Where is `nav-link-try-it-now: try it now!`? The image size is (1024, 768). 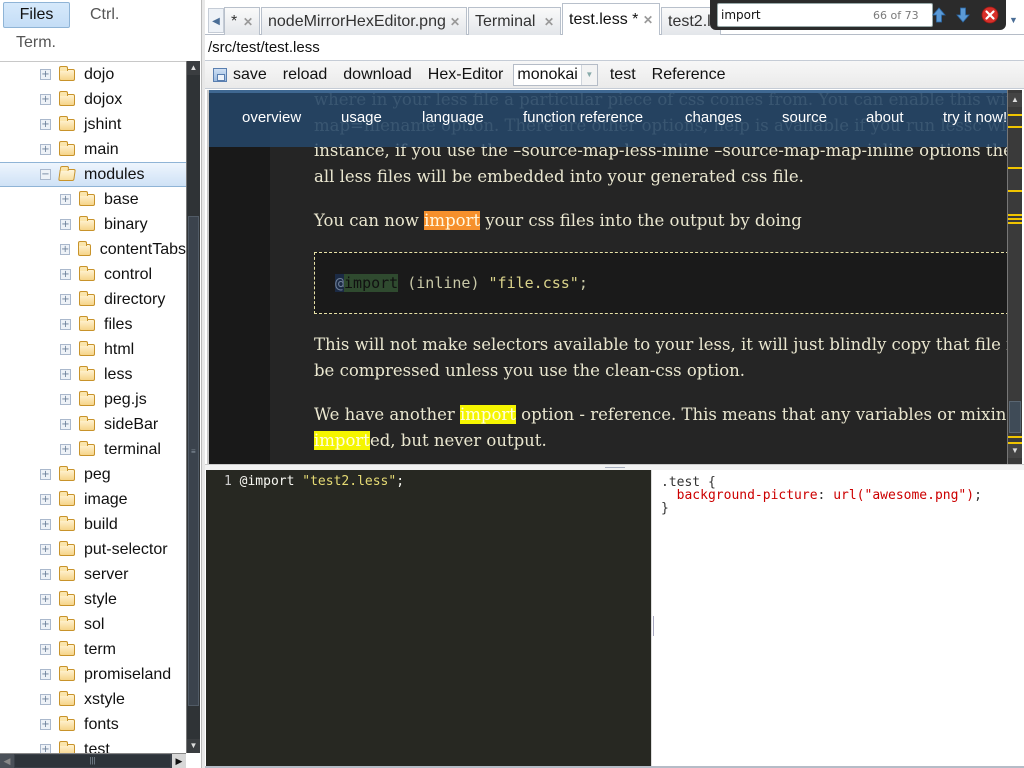
nav-link-try-it-now: try it now! is located at coordinates (975, 117).